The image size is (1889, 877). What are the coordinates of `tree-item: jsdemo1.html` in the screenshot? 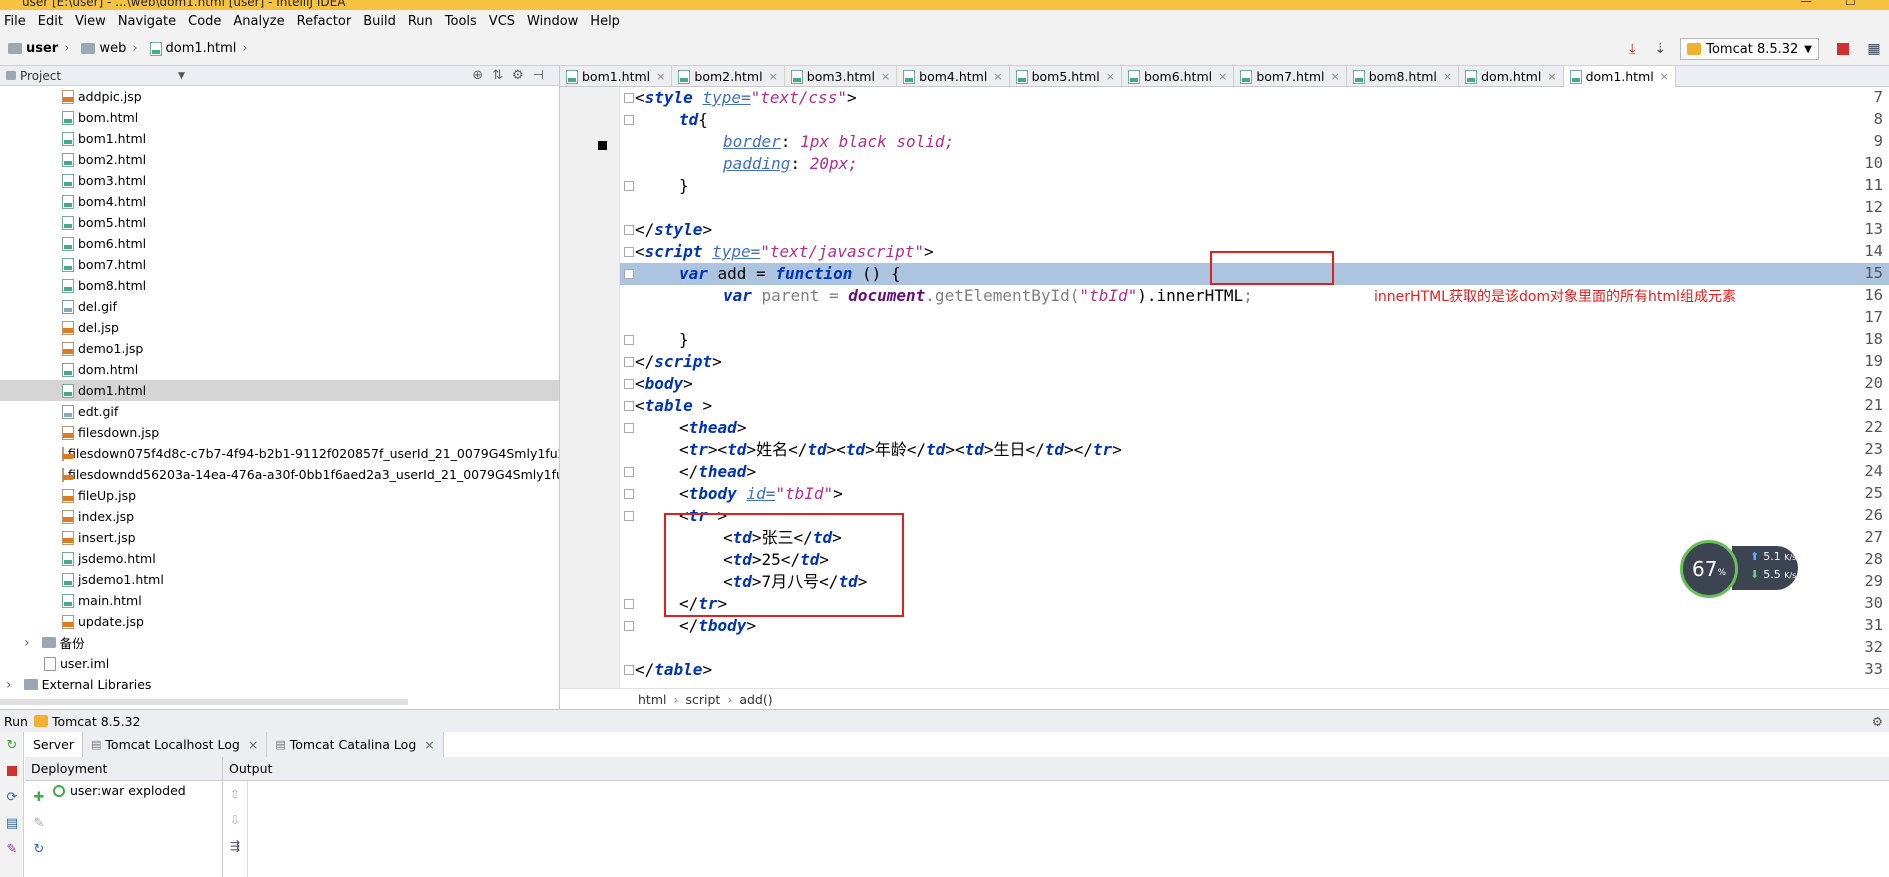 It's located at (279, 579).